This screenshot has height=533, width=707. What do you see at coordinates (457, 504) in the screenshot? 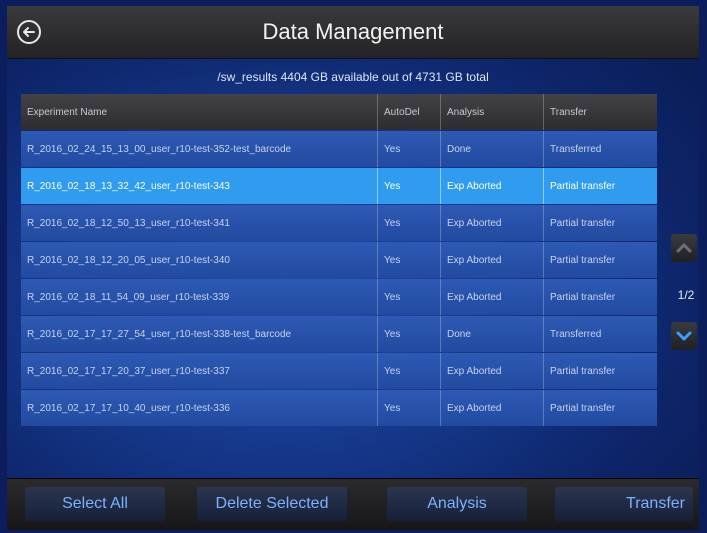
I see `analysis-button: Analysis` at bounding box center [457, 504].